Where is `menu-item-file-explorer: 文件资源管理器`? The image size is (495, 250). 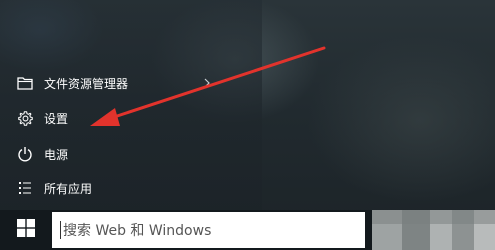 menu-item-file-explorer: 文件资源管理器 is located at coordinates (115, 83).